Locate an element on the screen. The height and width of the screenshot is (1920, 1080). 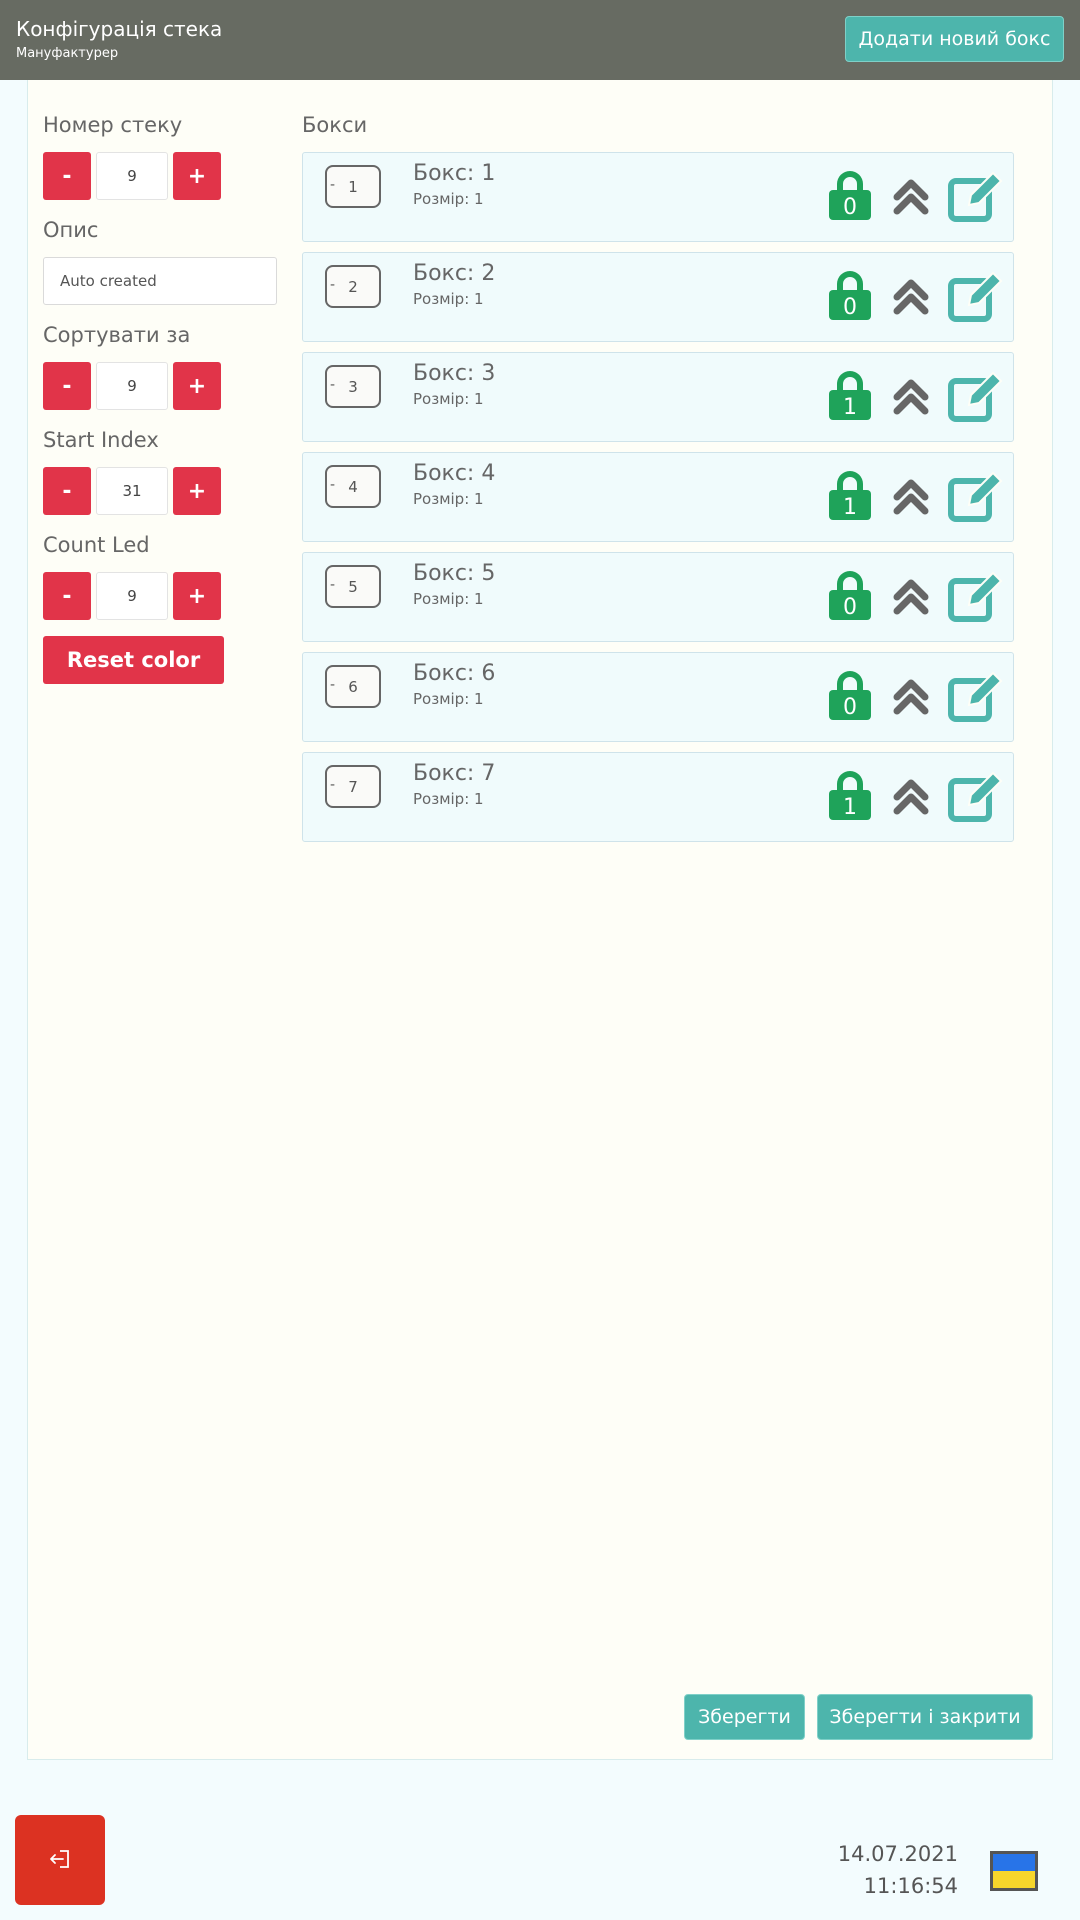
datetime: 14.07.2021 11:16:54 is located at coordinates (898, 1870).